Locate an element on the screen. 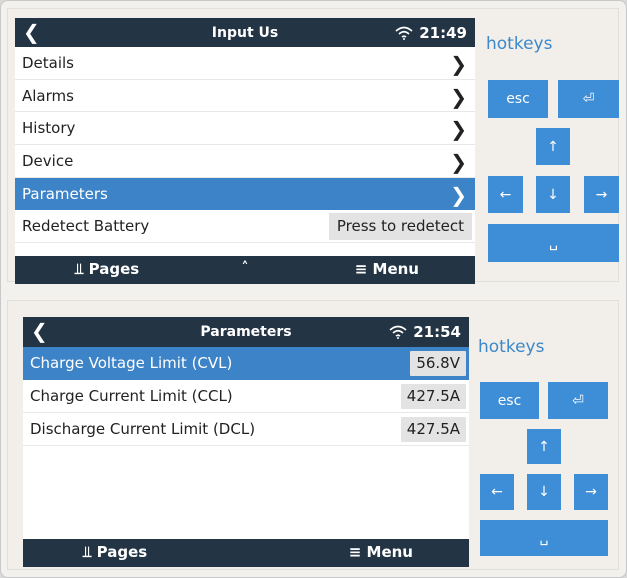 The width and height of the screenshot is (627, 578). list-item-label: Details is located at coordinates (48, 62).